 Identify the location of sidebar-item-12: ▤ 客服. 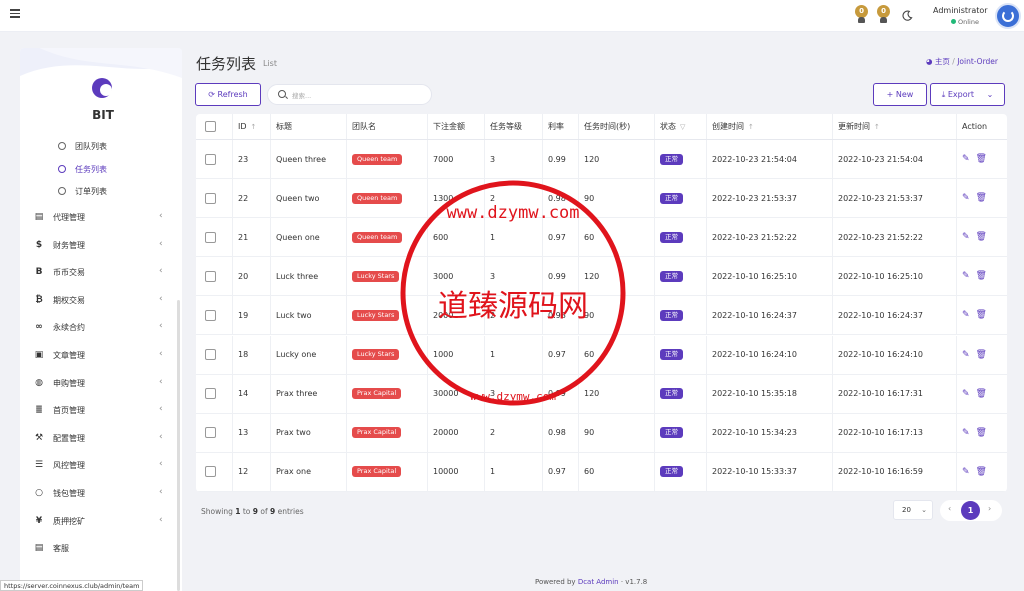
(101, 550).